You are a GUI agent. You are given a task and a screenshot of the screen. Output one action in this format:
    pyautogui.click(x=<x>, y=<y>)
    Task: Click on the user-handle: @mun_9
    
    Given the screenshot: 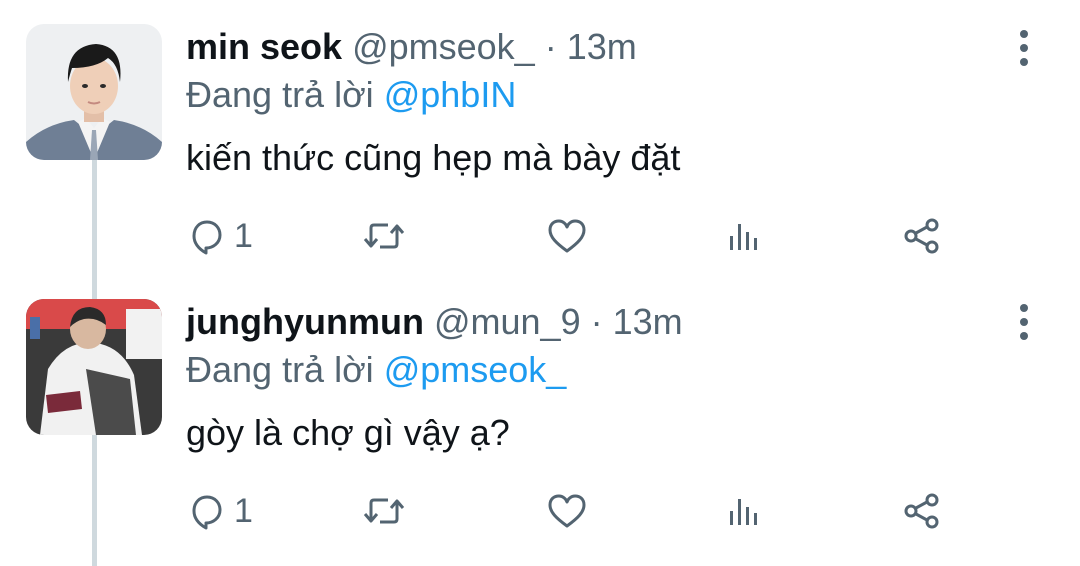 What is the action you would take?
    pyautogui.click(x=507, y=321)
    